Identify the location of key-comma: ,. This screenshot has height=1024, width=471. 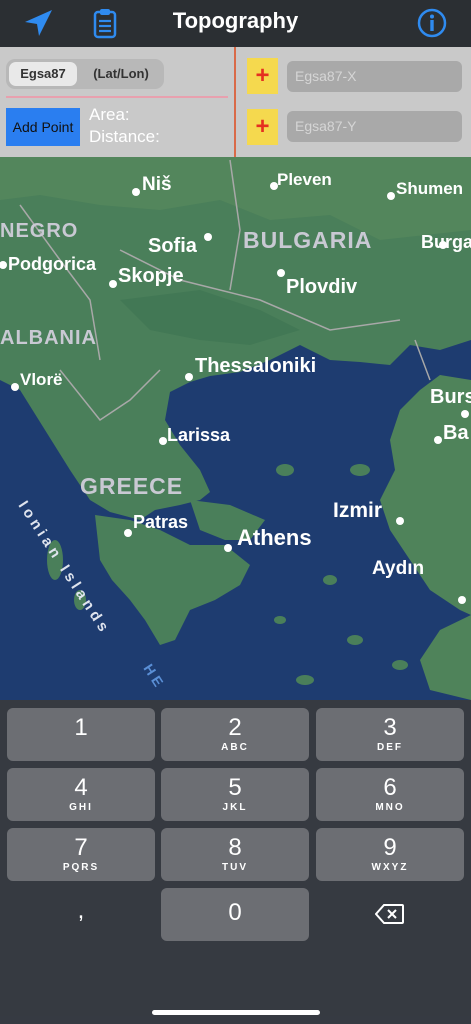
(81, 914).